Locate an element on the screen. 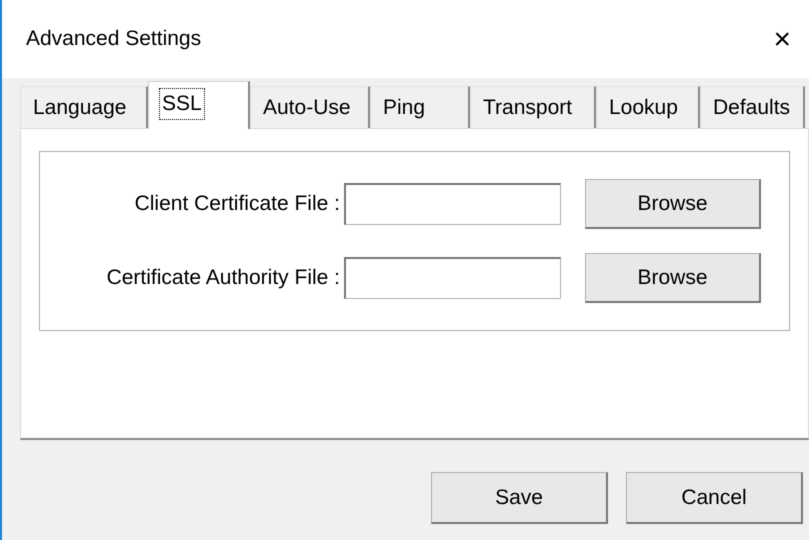 The image size is (809, 540). tab: Ping is located at coordinates (420, 107).